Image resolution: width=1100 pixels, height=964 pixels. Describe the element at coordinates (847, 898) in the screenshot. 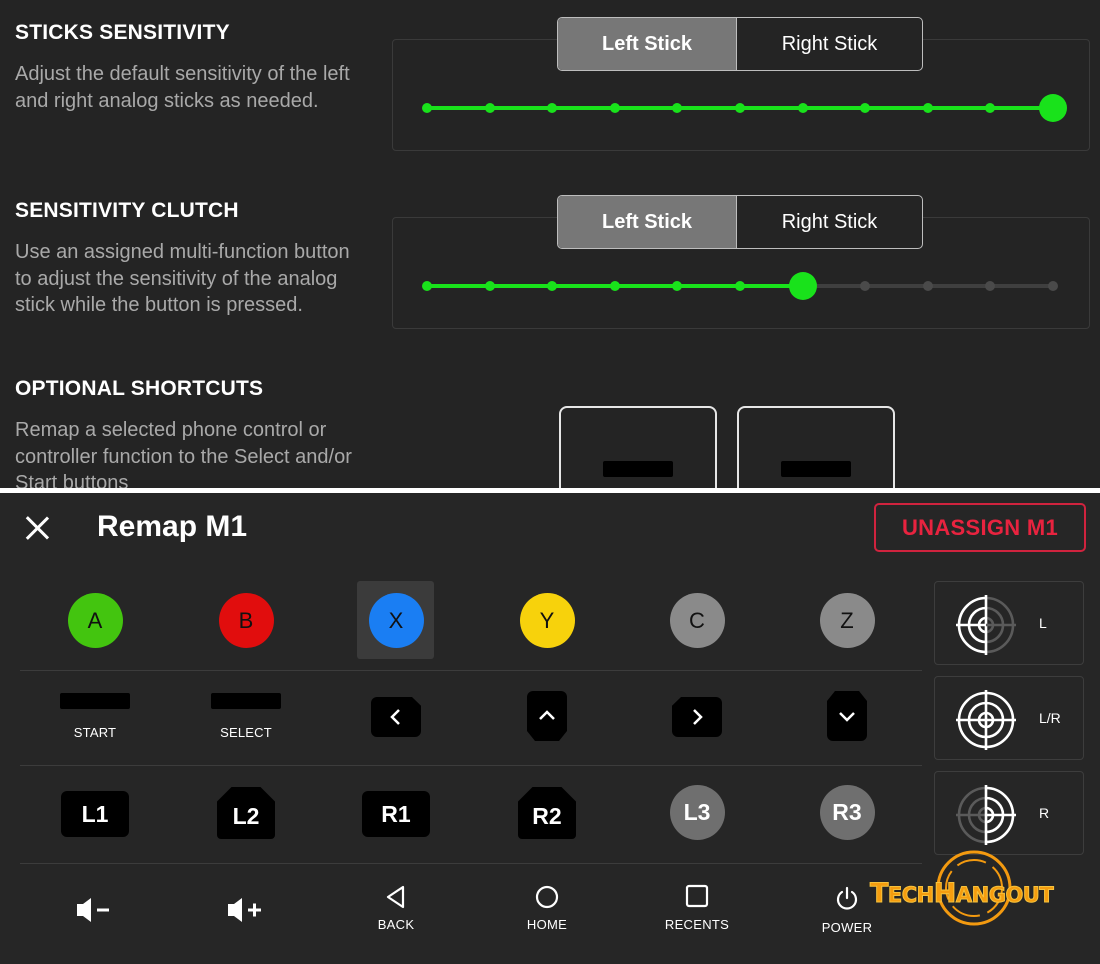

I see `power-icon` at that location.